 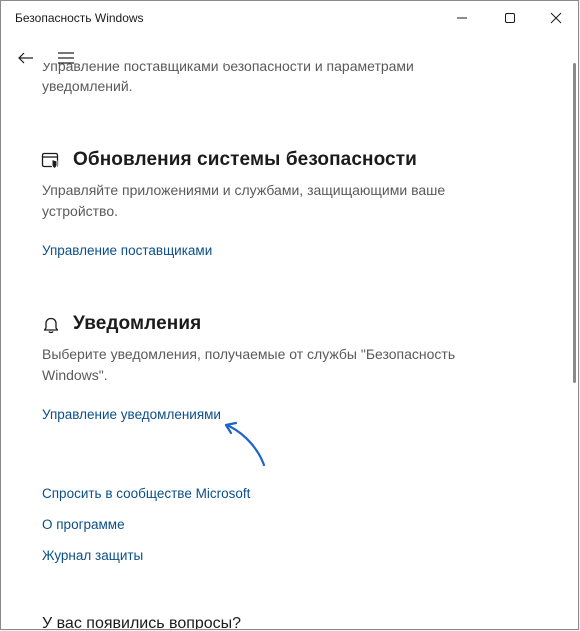 I want to click on security-updates-title: Обновления системы безопасности, so click(x=245, y=159).